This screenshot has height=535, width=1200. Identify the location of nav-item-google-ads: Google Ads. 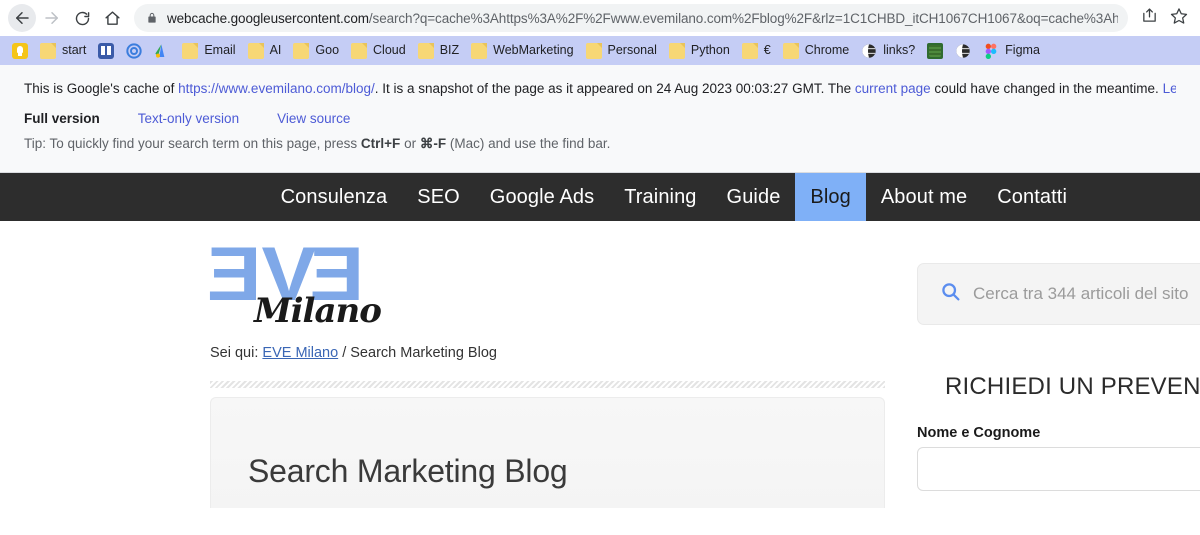
(542, 197).